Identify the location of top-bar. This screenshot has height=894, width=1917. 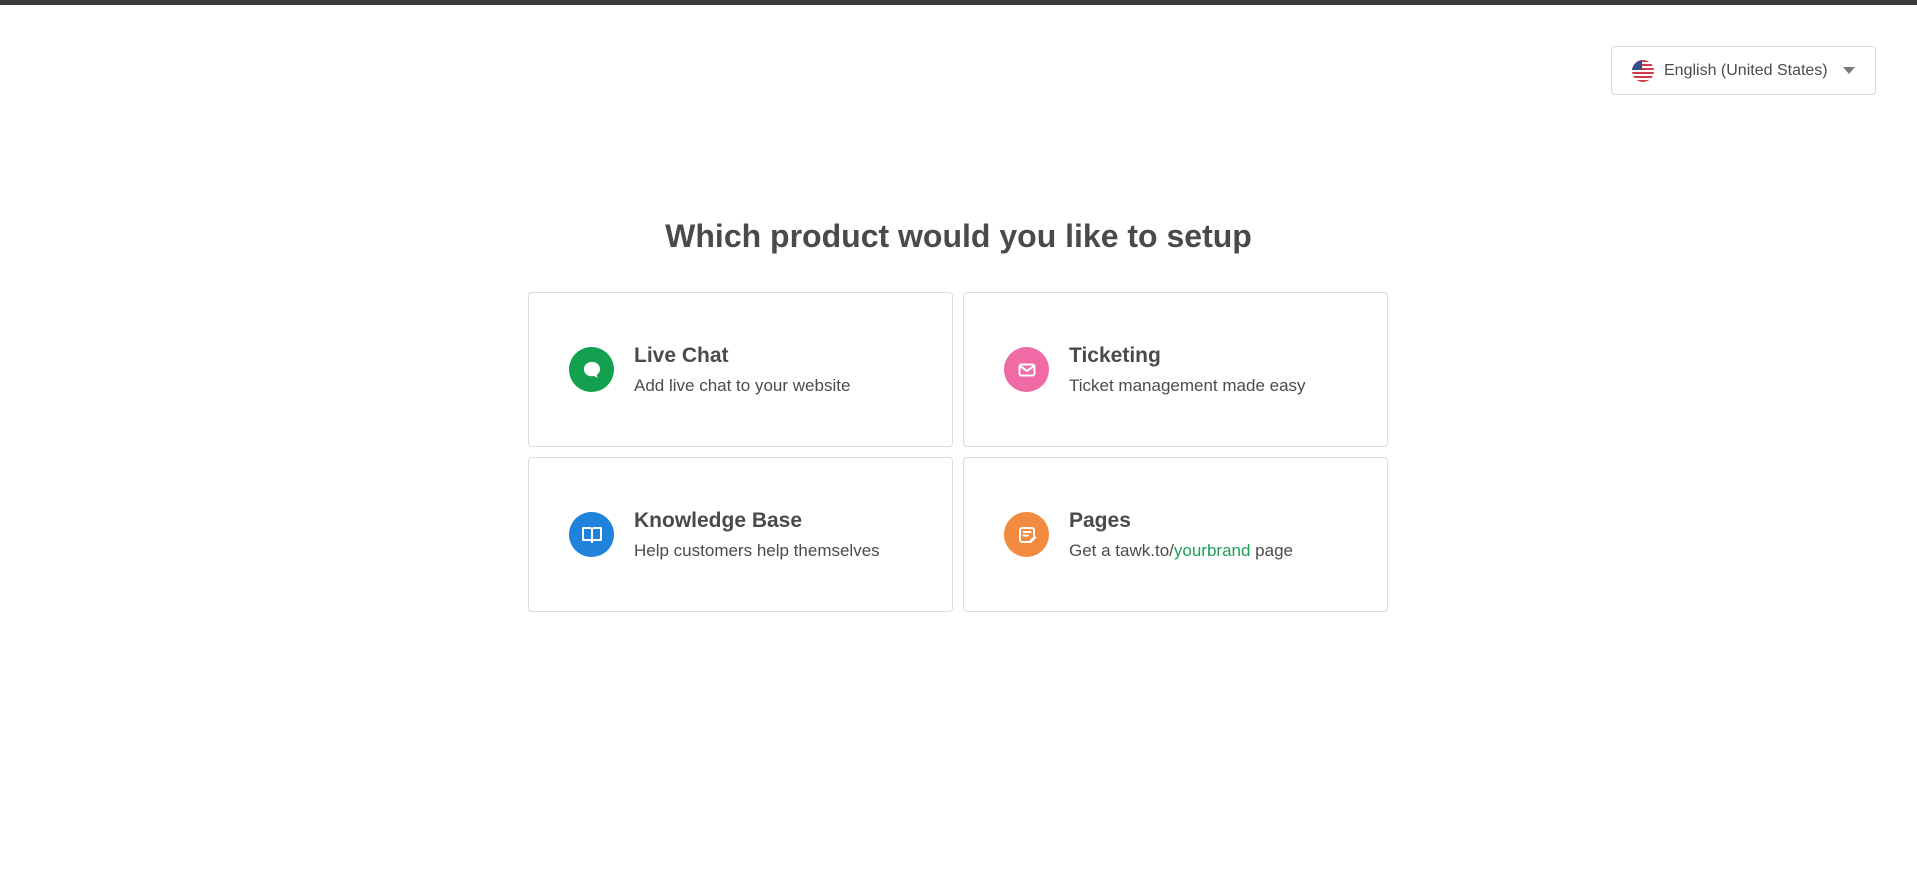
(958, 2).